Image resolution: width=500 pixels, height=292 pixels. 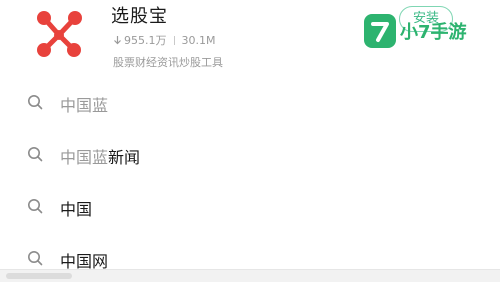 I want to click on download-count: 955.1万, so click(x=145, y=40).